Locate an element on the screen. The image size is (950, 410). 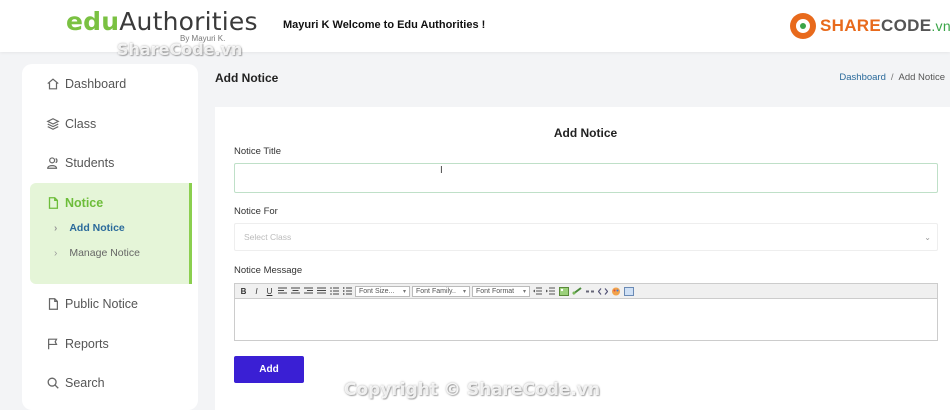
add-button: Add is located at coordinates (269, 369).